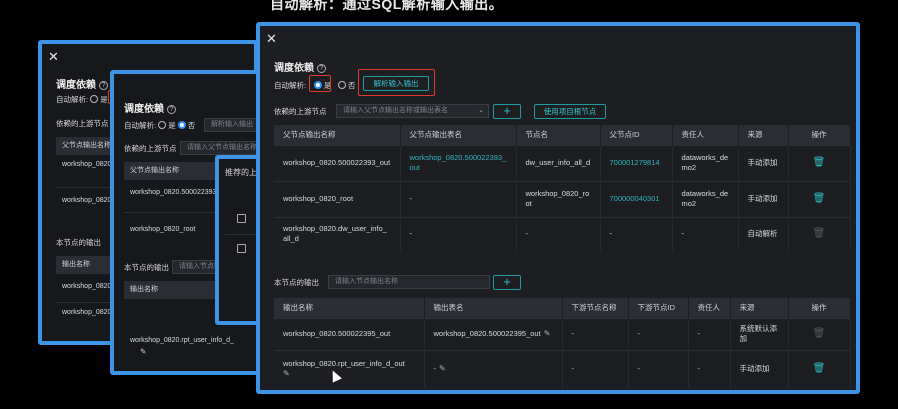  Describe the element at coordinates (174, 171) in the screenshot. I see `col-parent-output: 父节点输出名称` at that location.